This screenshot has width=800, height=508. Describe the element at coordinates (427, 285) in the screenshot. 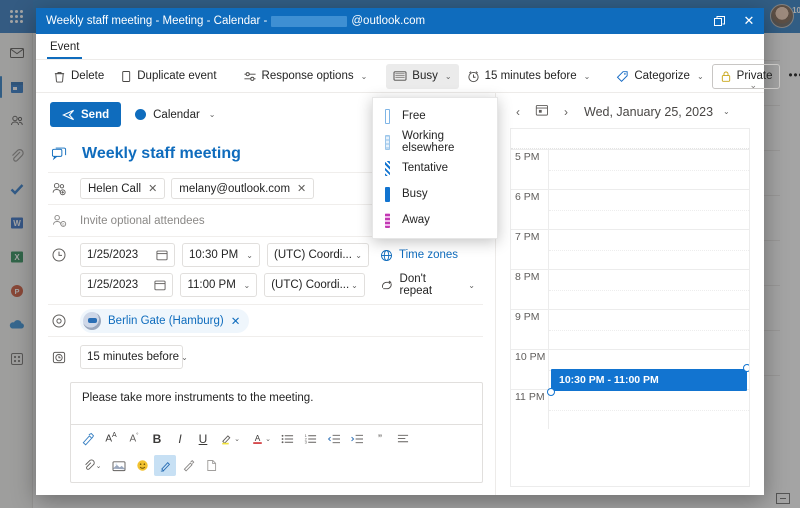

I see `repeat-button: Don't repeat ⌄` at that location.